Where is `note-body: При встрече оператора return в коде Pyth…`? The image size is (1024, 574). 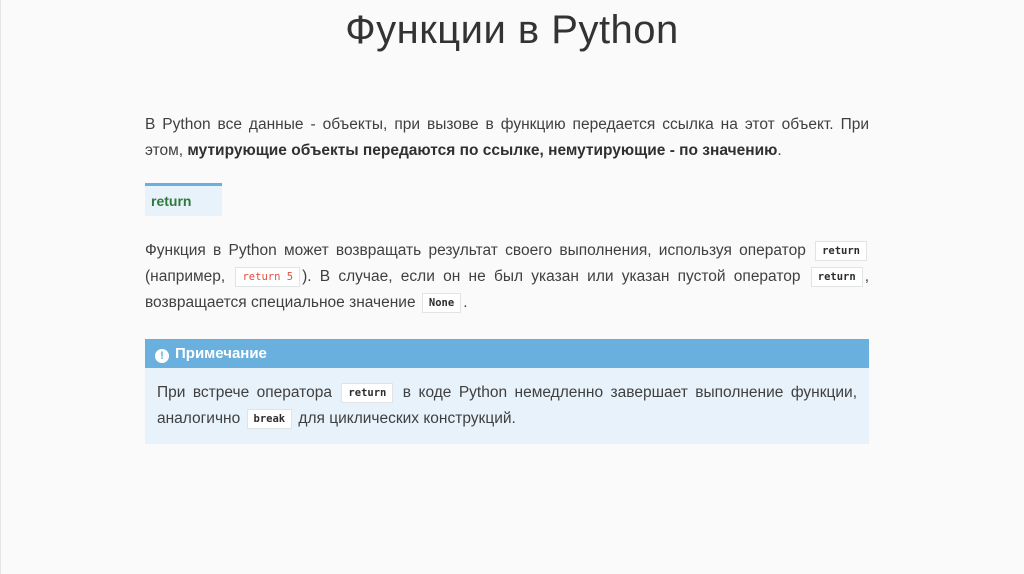 note-body: При встрече оператора return в коде Pyth… is located at coordinates (507, 406).